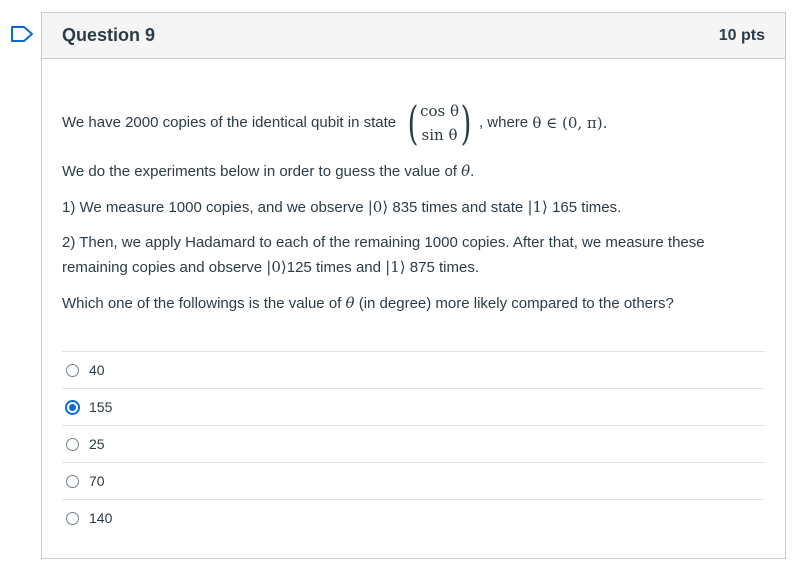 This screenshot has width=812, height=576. I want to click on answer-option: 70, so click(413, 480).